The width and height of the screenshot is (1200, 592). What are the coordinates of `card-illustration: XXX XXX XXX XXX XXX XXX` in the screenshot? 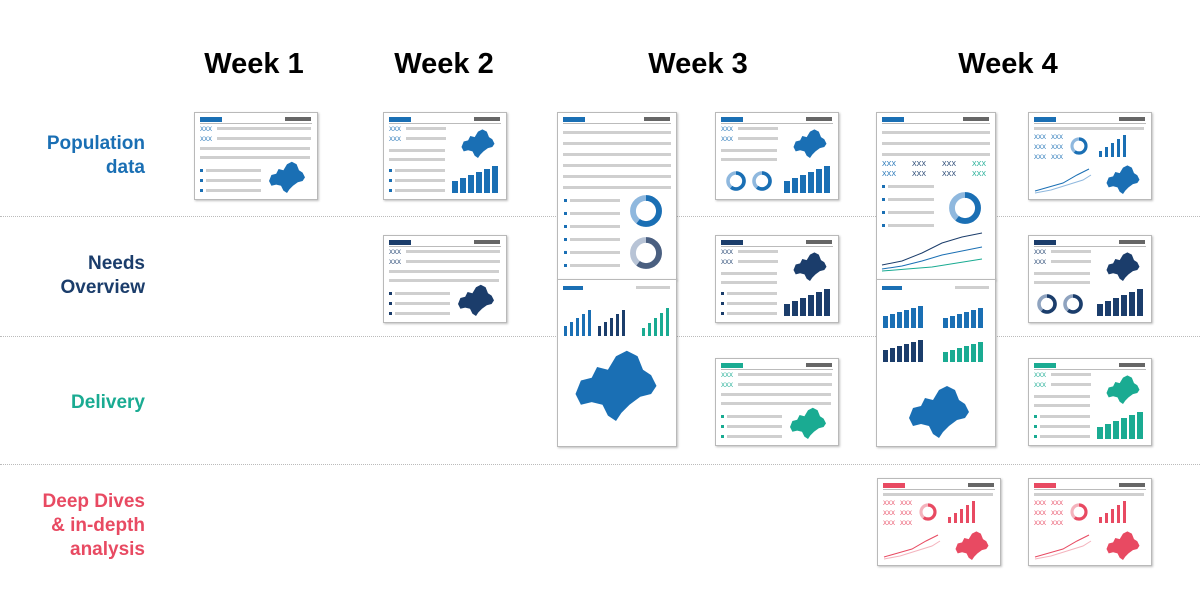 It's located at (1090, 155).